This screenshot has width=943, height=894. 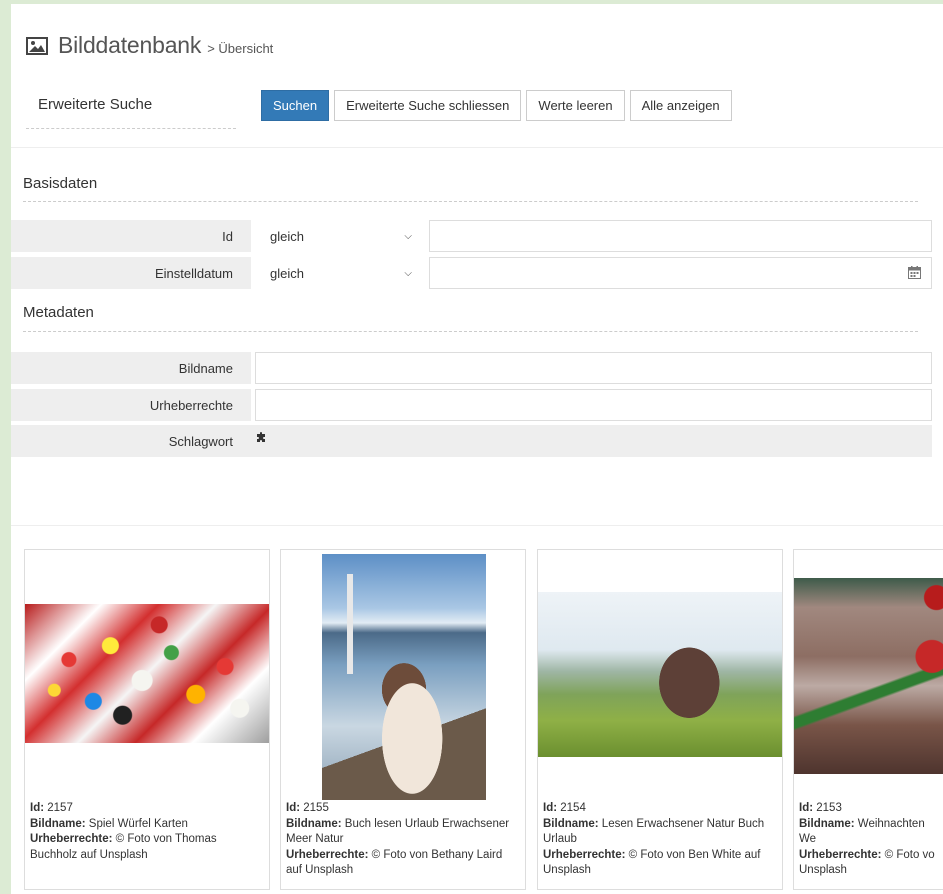 What do you see at coordinates (95, 104) in the screenshot?
I see `extended-search-label: Erweiterte Suche` at bounding box center [95, 104].